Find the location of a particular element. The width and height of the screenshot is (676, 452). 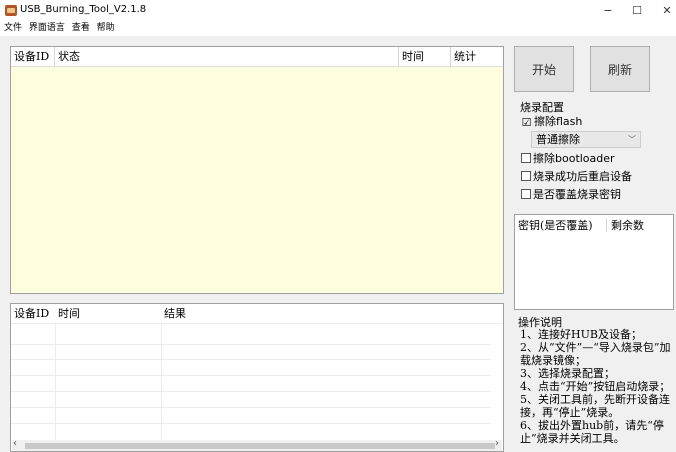

result-header: 设备ID 时间 结果 is located at coordinates (257, 314).